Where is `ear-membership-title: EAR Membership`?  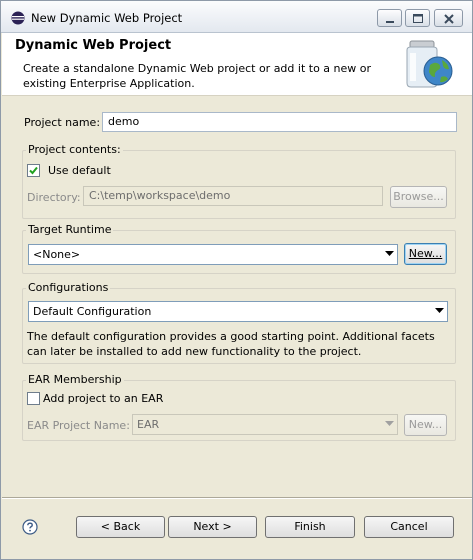 ear-membership-title: EAR Membership is located at coordinates (75, 379).